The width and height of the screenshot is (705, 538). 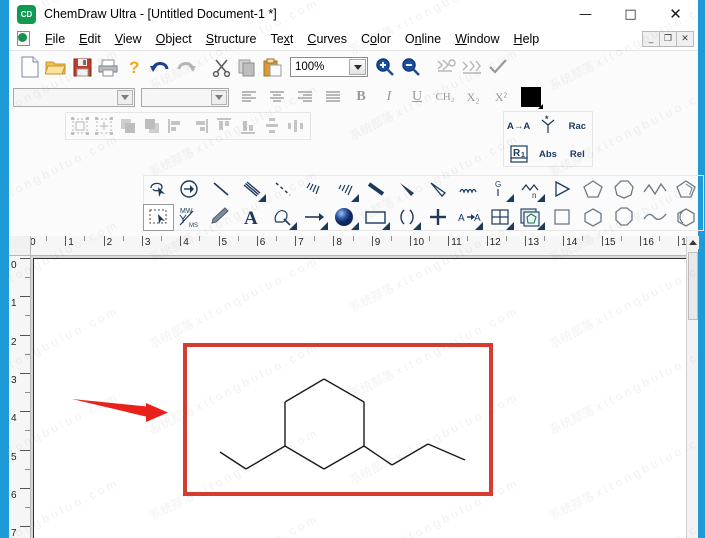 What do you see at coordinates (532, 98) in the screenshot?
I see `text-color-swatch` at bounding box center [532, 98].